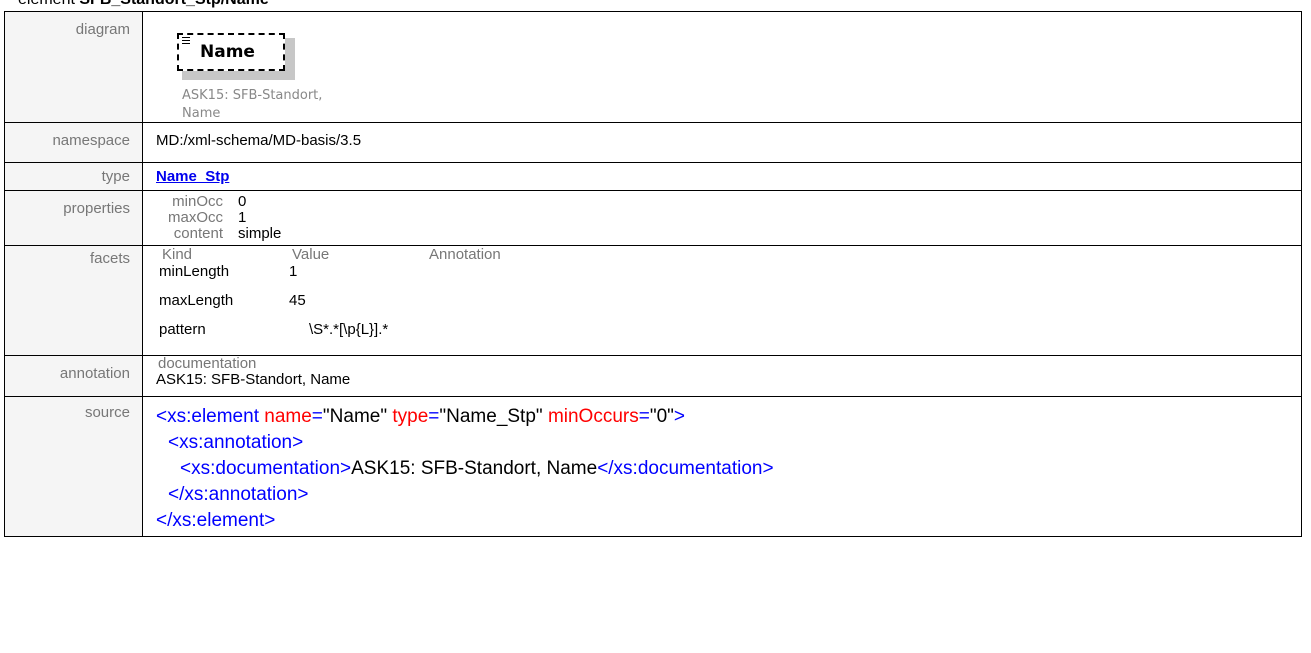 The height and width of the screenshot is (653, 1311). What do you see at coordinates (182, 329) in the screenshot?
I see `facet-kind: pattern` at bounding box center [182, 329].